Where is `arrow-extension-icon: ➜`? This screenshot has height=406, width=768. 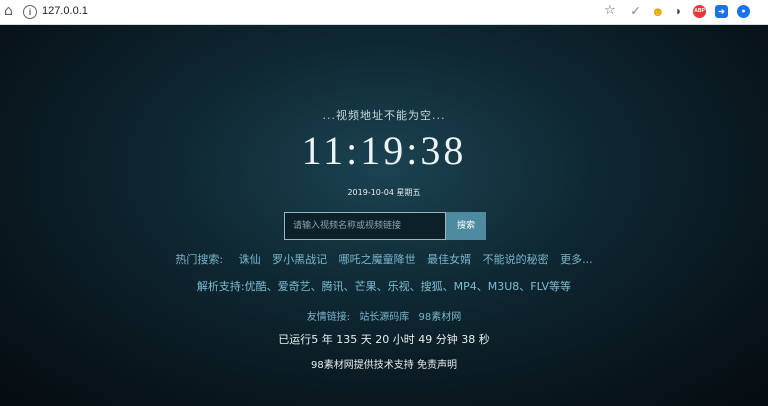 arrow-extension-icon: ➜ is located at coordinates (721, 11).